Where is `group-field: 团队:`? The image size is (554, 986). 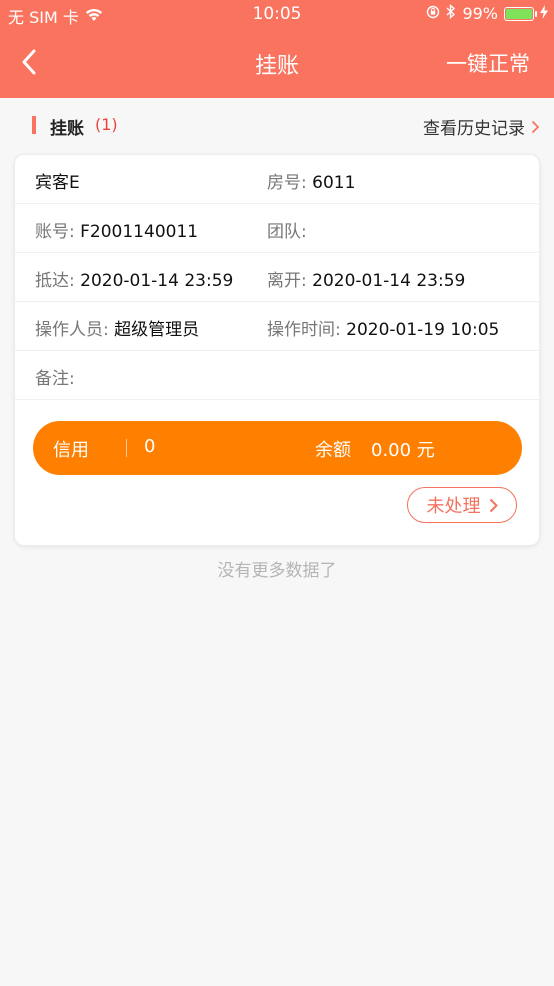 group-field: 团队: is located at coordinates (287, 229).